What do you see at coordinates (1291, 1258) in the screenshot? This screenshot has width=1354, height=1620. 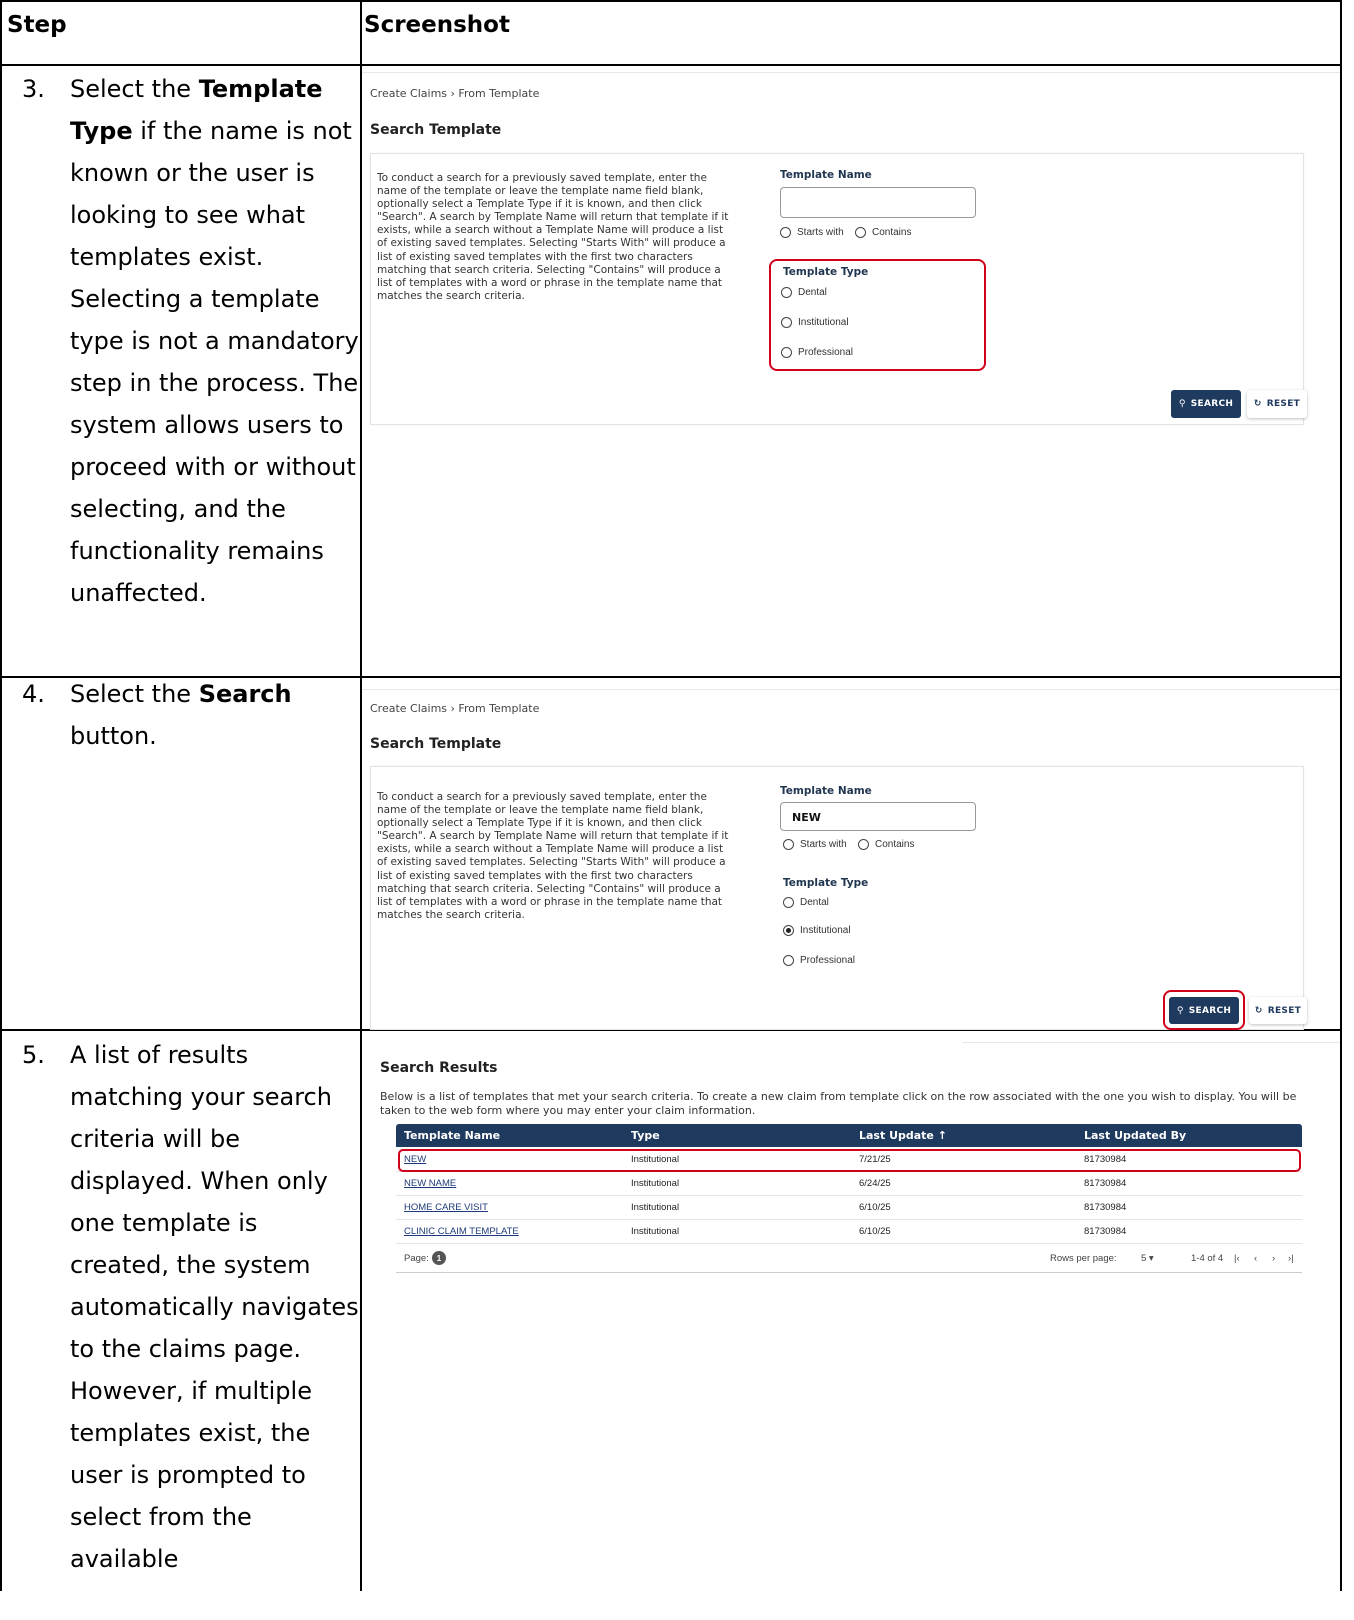 I see `last-page-icon: ›|` at bounding box center [1291, 1258].